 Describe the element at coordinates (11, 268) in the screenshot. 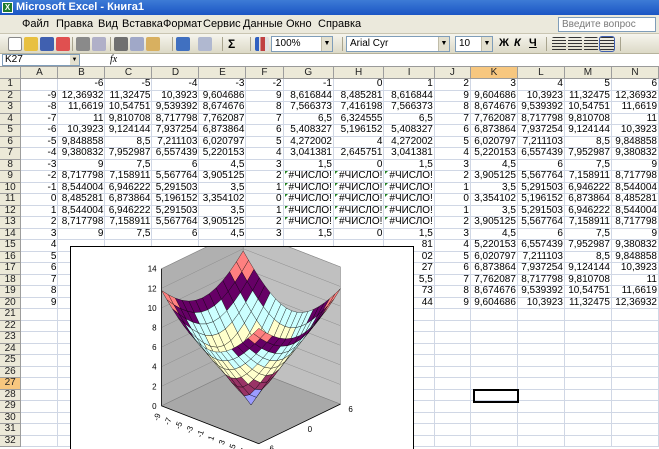

I see `row-header: 17` at that location.